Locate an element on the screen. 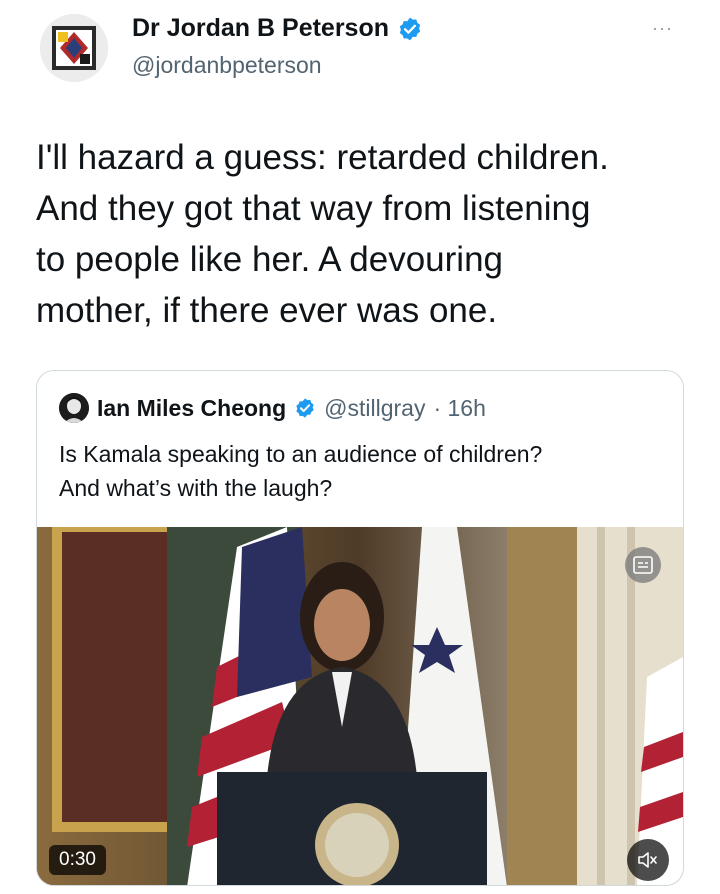  quoted-author-avatar is located at coordinates (74, 408).